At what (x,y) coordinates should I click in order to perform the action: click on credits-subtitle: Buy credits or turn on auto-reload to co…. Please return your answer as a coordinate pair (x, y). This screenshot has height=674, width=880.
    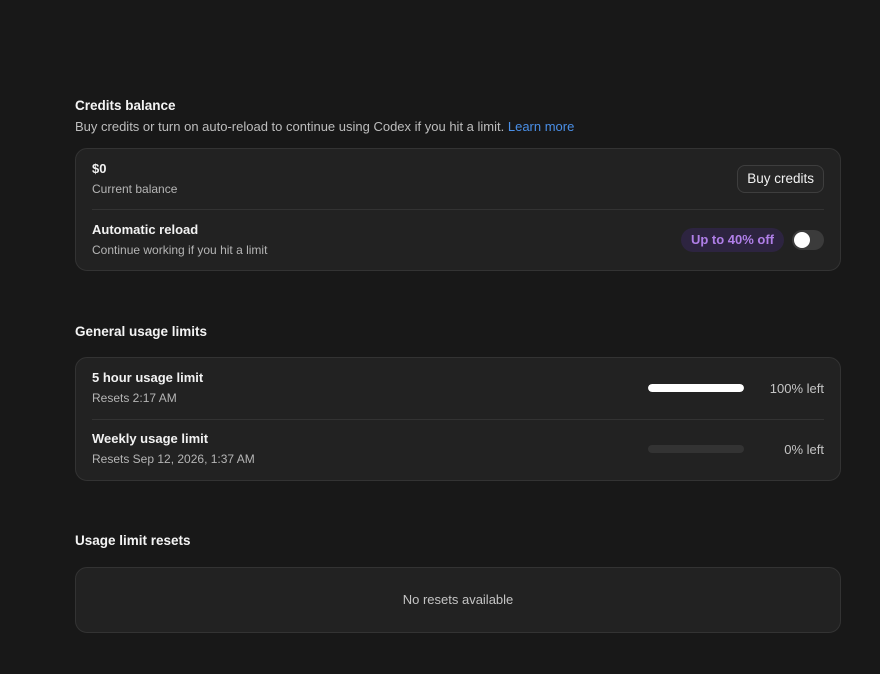
    Looking at the image, I should click on (459, 127).